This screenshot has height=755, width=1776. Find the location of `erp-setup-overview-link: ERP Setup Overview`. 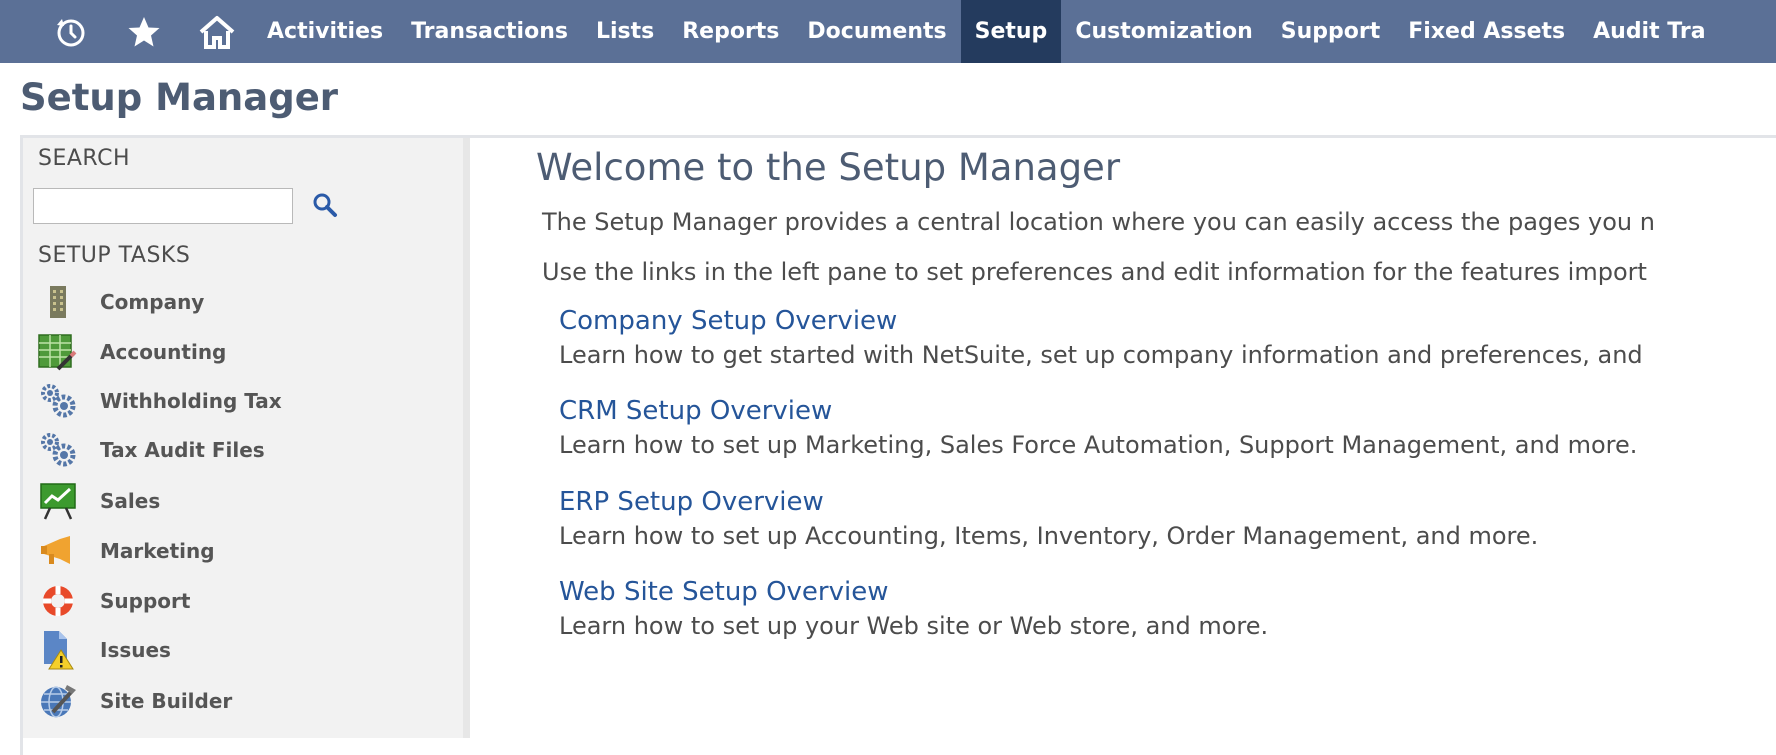

erp-setup-overview-link: ERP Setup Overview is located at coordinates (691, 502).